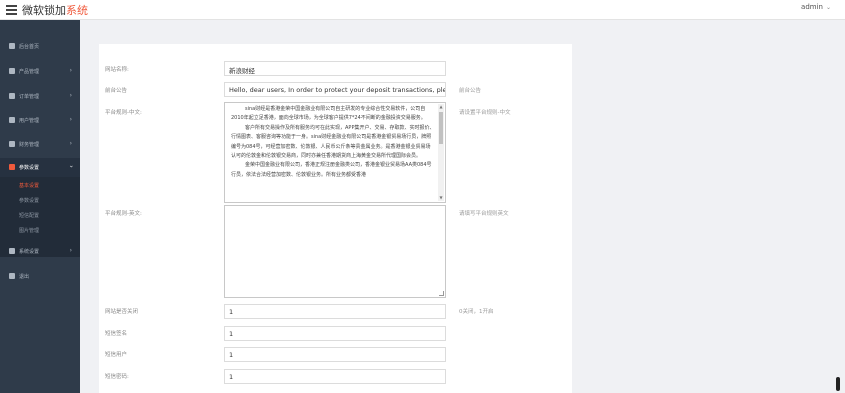 Image resolution: width=845 pixels, height=393 pixels. What do you see at coordinates (44, 10) in the screenshot?
I see `app-title-main: 微软锁加` at bounding box center [44, 10].